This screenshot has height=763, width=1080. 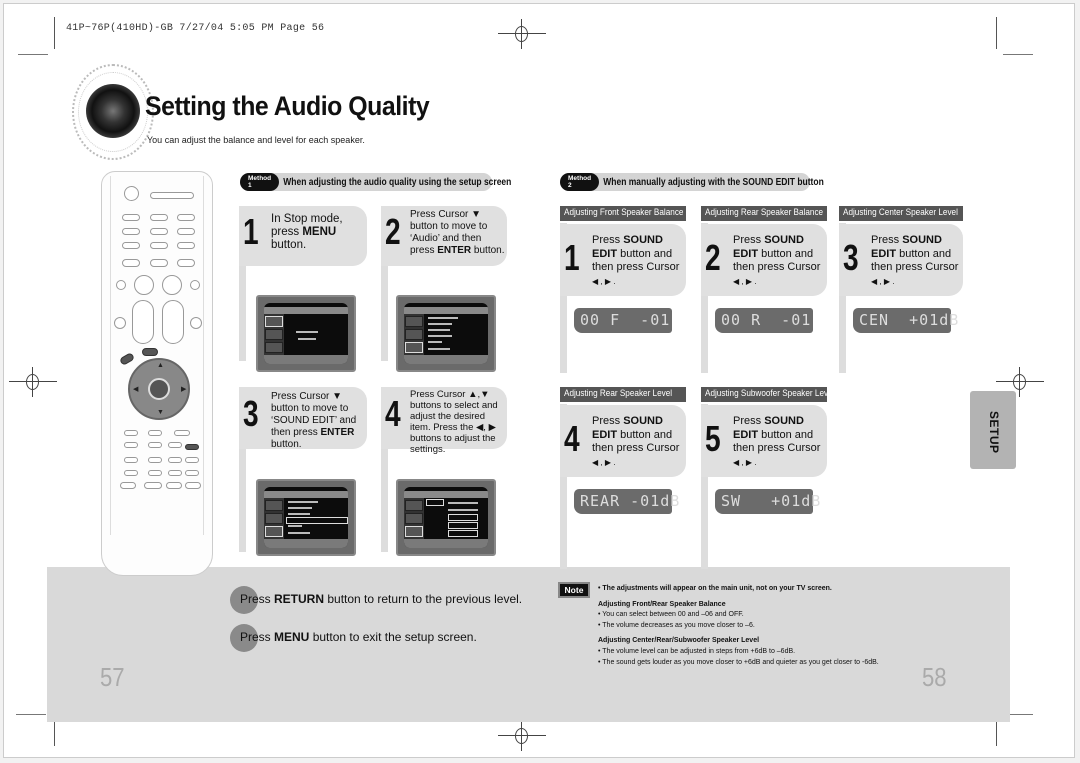 I want to click on speaker-icon, so click(x=113, y=112).